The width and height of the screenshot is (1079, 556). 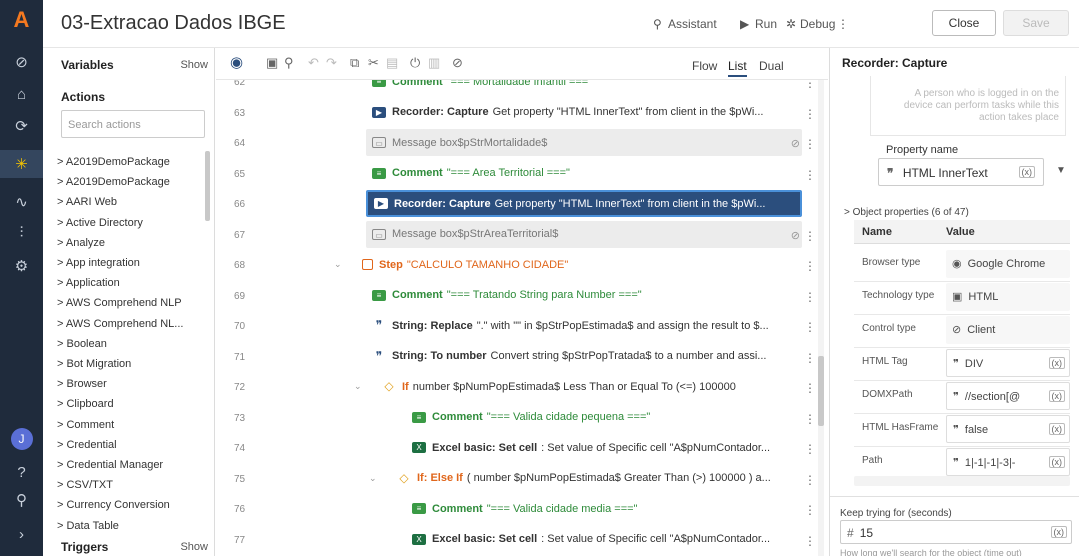 What do you see at coordinates (236, 62) in the screenshot?
I see `recorder-icon: ◉` at bounding box center [236, 62].